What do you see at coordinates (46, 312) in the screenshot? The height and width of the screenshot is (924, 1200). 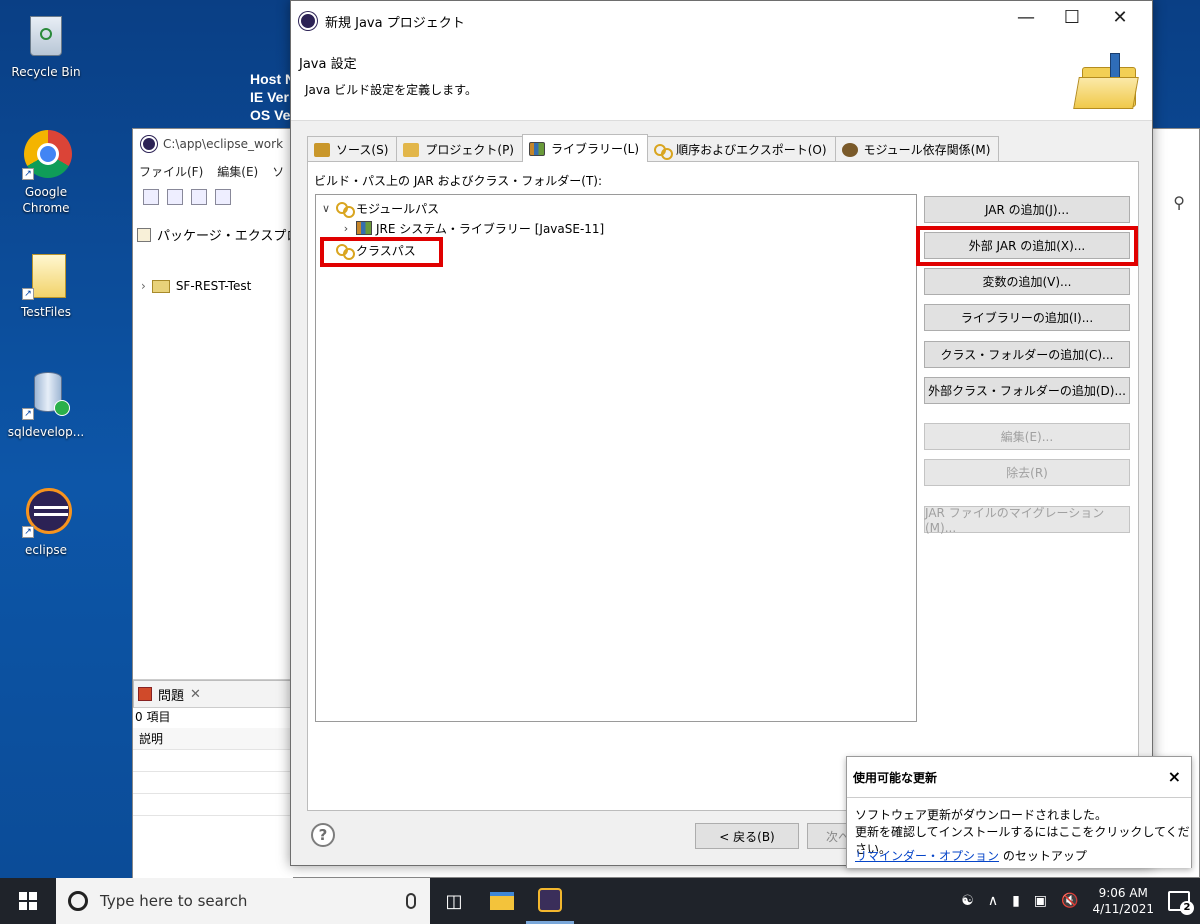 I see `desktop-icon-label: TestFiles` at bounding box center [46, 312].